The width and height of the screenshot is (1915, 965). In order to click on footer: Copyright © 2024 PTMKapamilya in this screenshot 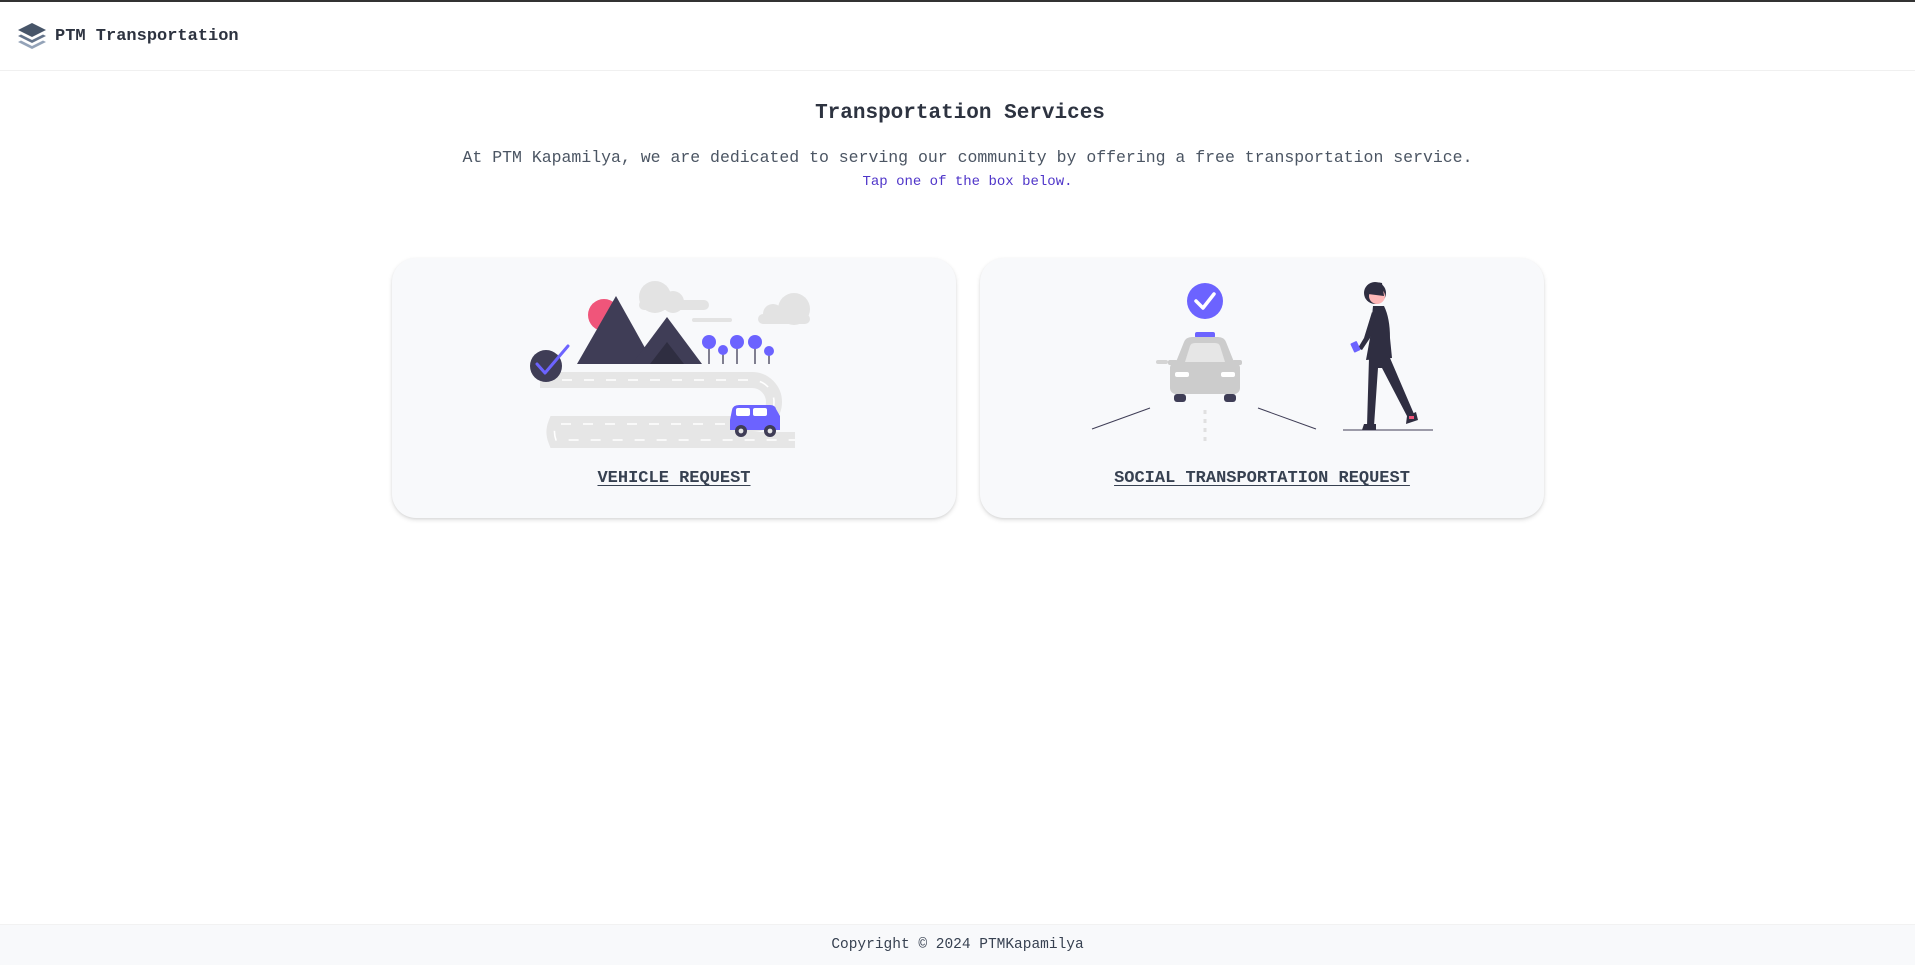, I will do `click(957, 944)`.